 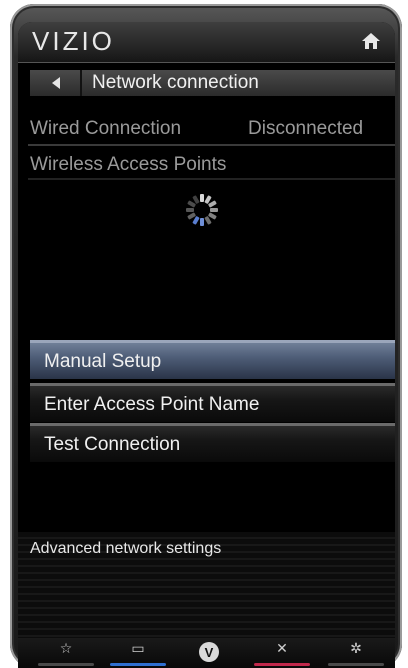 What do you see at coordinates (206, 585) in the screenshot?
I see `advanced-network-settings: Advanced network settings` at bounding box center [206, 585].